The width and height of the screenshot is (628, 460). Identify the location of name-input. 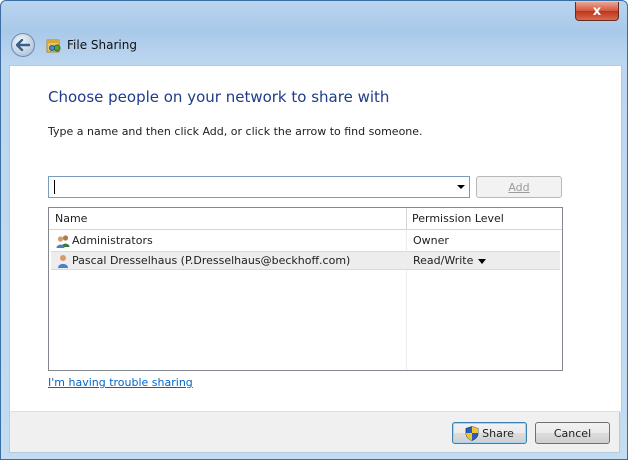
(250, 187).